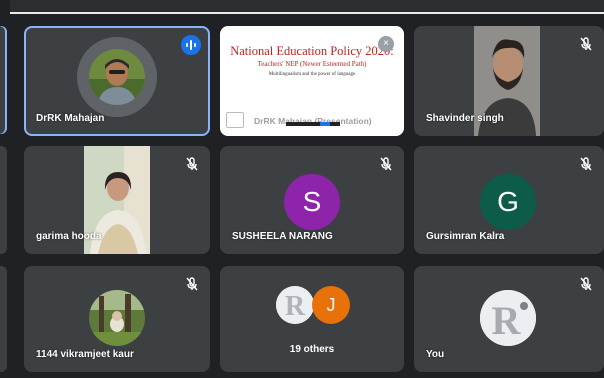 The image size is (604, 378). I want to click on participant-tile-vikramjeet-kaur: 1144 vikramjeet kaur, so click(117, 319).